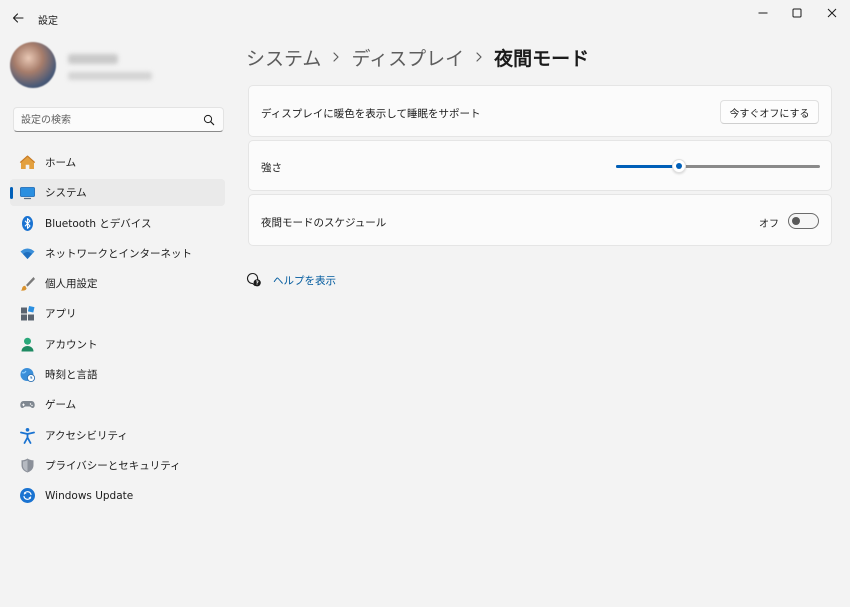 Image resolution: width=850 pixels, height=607 pixels. What do you see at coordinates (27, 374) in the screenshot?
I see `time-language-icon` at bounding box center [27, 374].